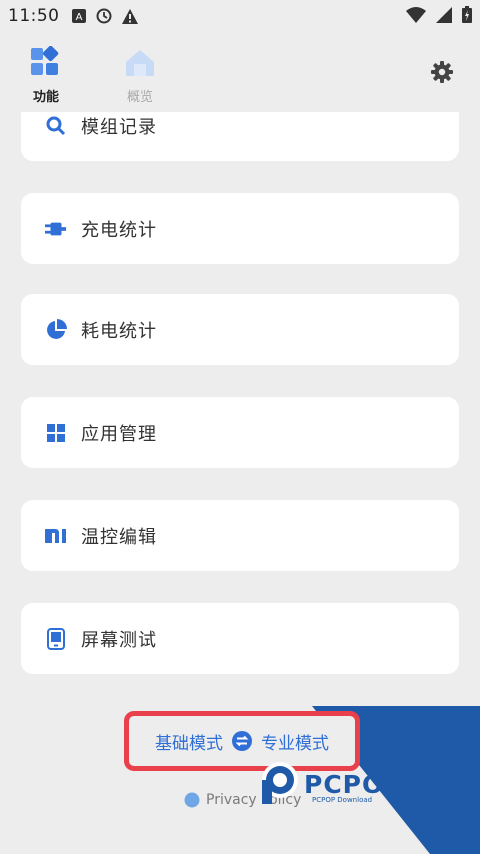  What do you see at coordinates (467, 14) in the screenshot?
I see `battery-icon` at bounding box center [467, 14].